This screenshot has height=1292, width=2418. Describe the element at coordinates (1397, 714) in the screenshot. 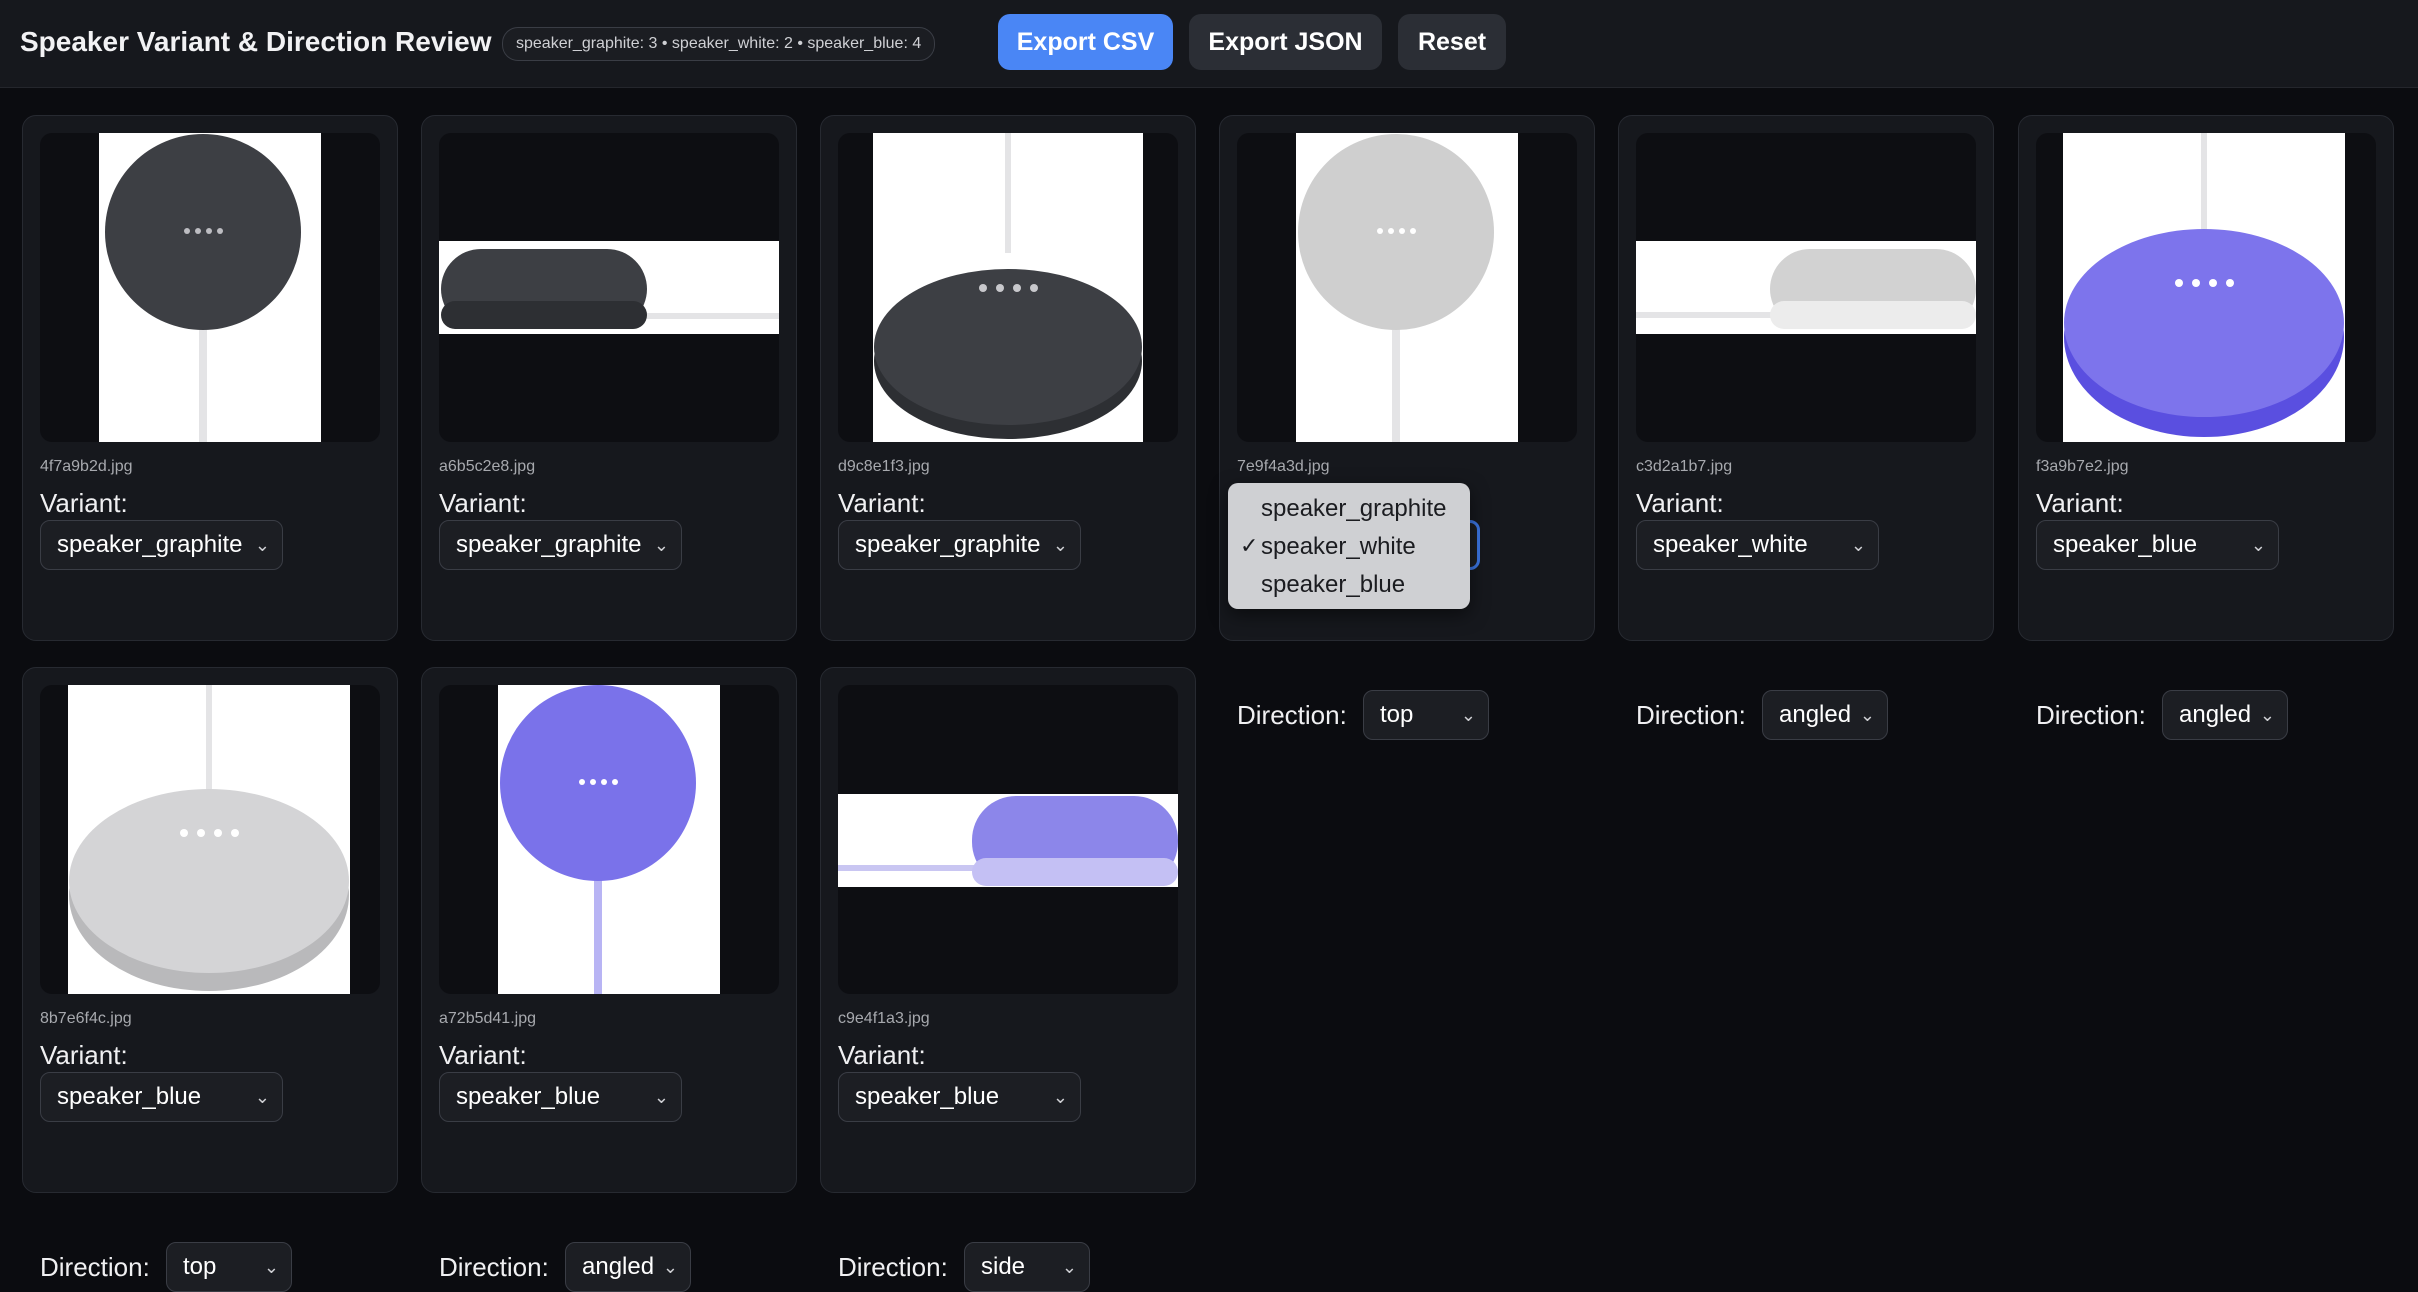

I see `direction-value: top` at that location.